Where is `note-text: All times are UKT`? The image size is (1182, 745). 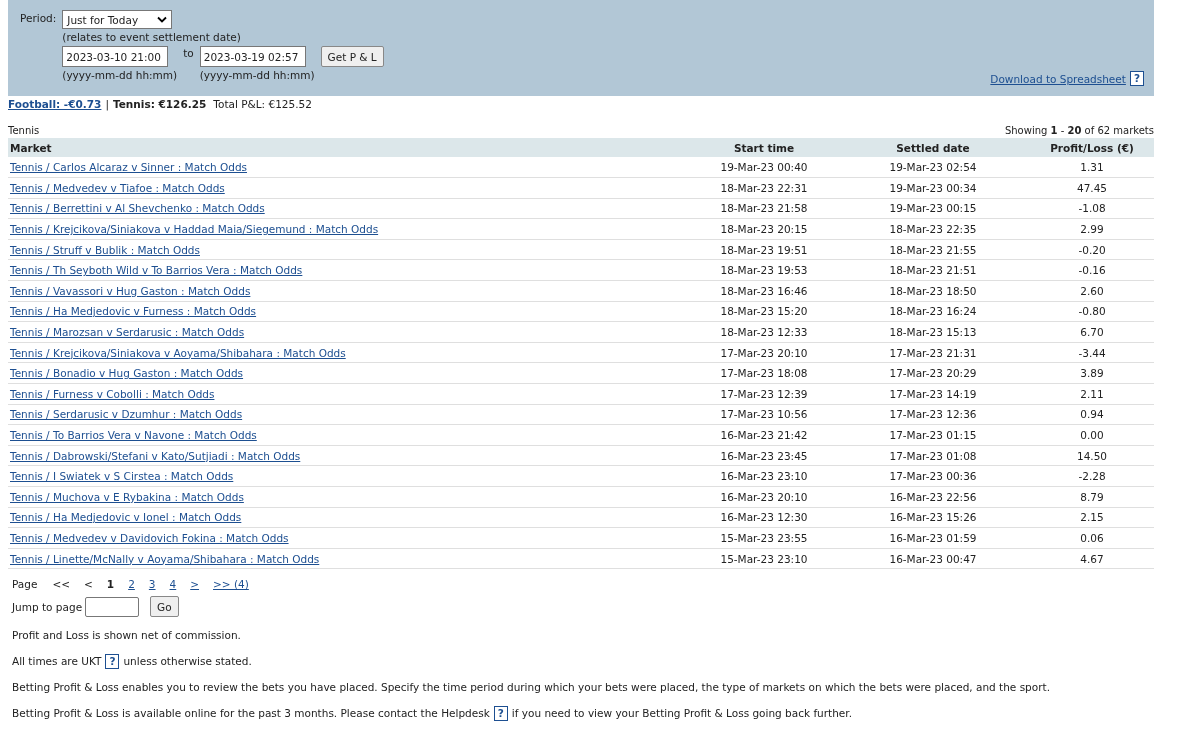 note-text: All times are UKT is located at coordinates (57, 661).